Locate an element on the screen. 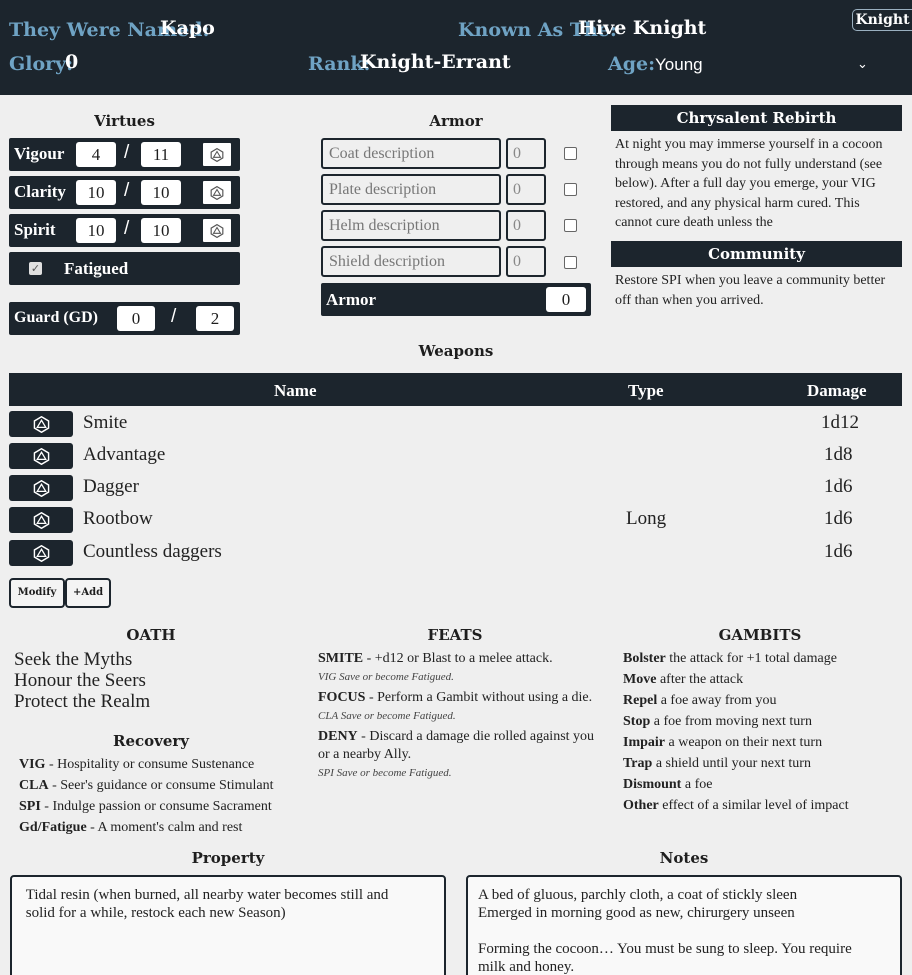 This screenshot has height=975, width=912. feat-key: SMITE is located at coordinates (341, 658).